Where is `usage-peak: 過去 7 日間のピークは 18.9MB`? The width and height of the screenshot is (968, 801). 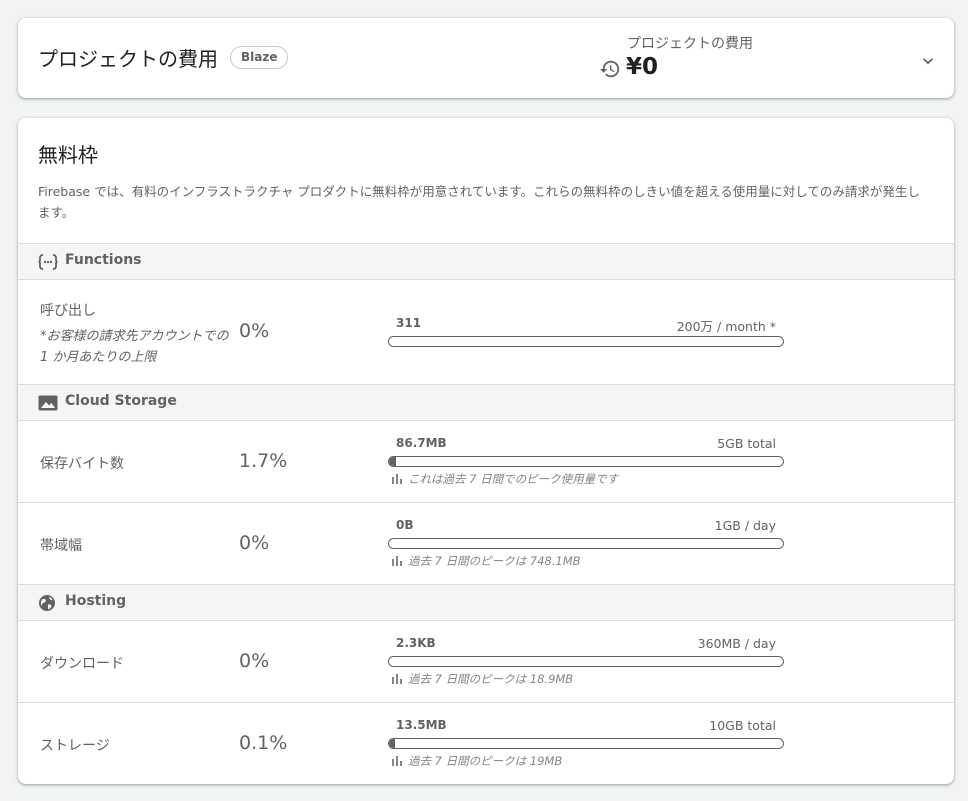
usage-peak: 過去 7 日間のピークは 18.9MB is located at coordinates (482, 679).